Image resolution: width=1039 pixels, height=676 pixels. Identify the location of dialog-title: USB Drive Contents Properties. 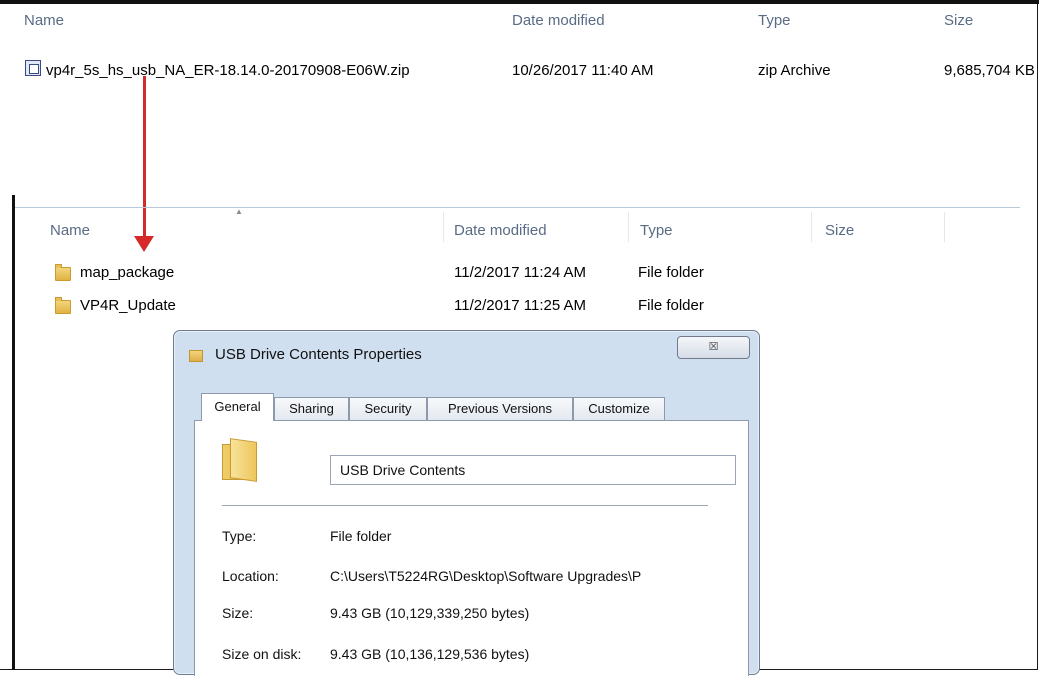
(318, 354).